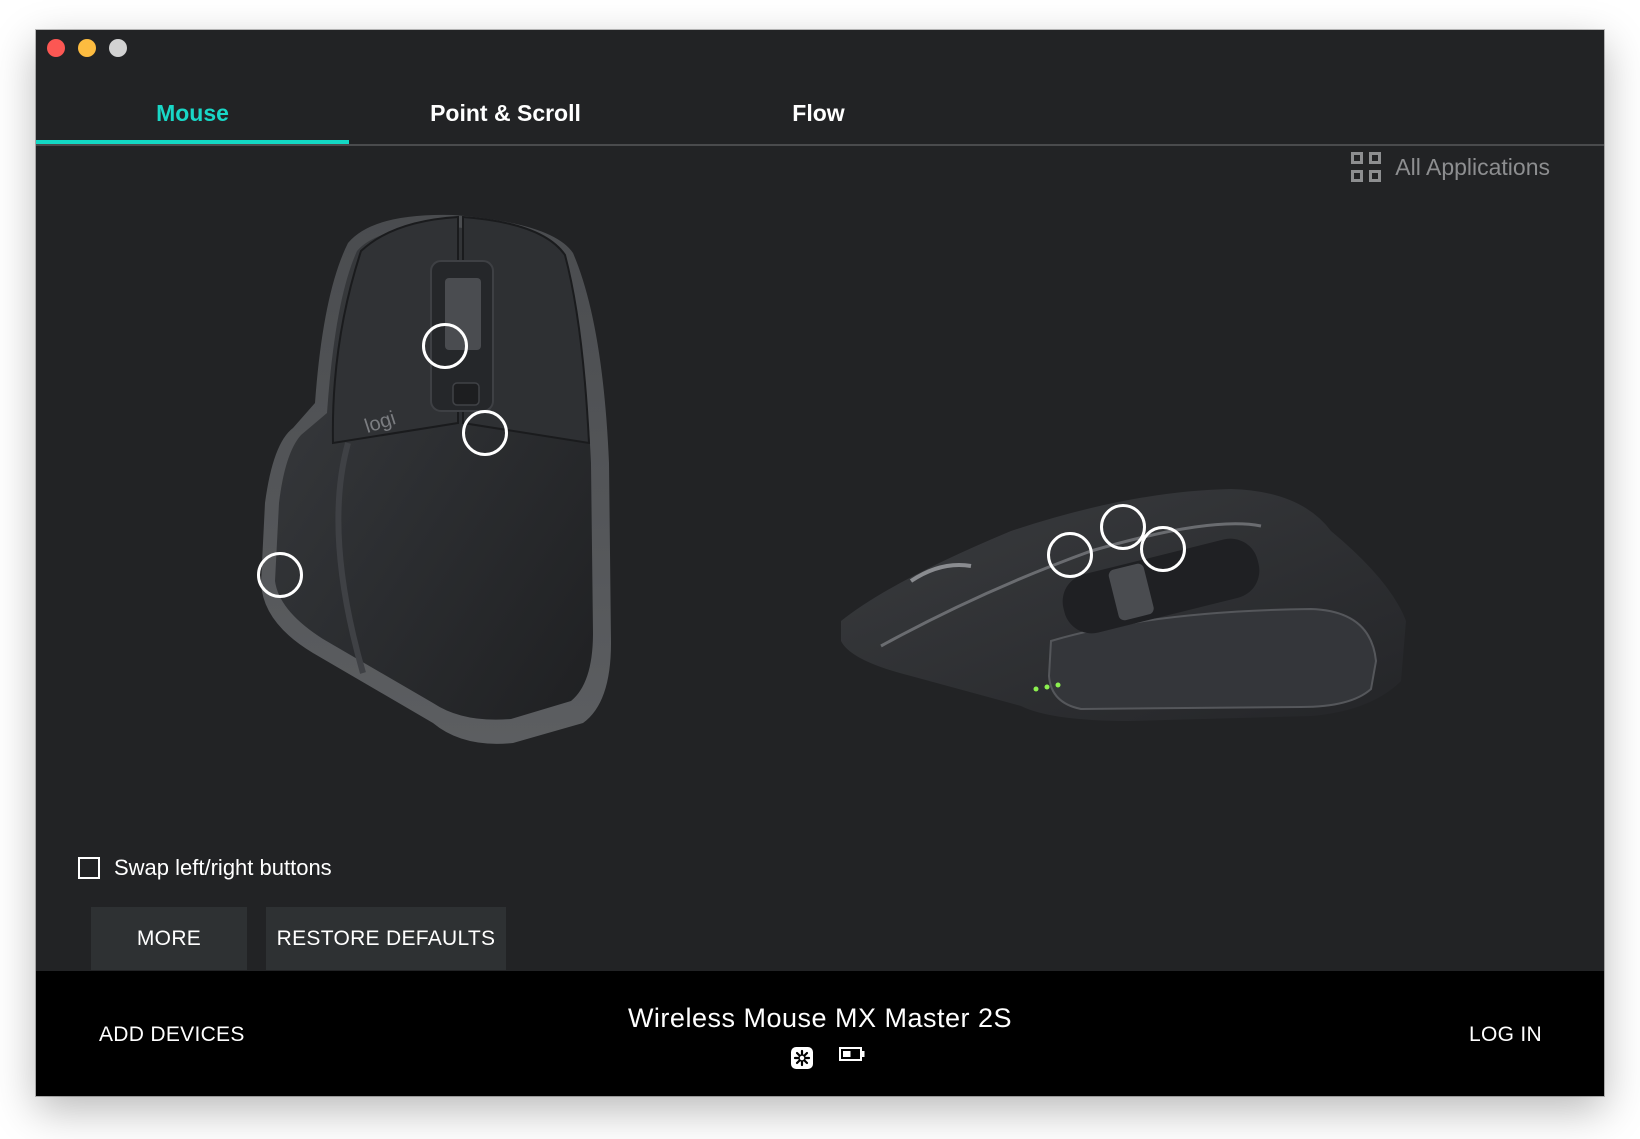 This screenshot has width=1640, height=1139. Describe the element at coordinates (89, 868) in the screenshot. I see `swap-buttons-checkbox` at that location.